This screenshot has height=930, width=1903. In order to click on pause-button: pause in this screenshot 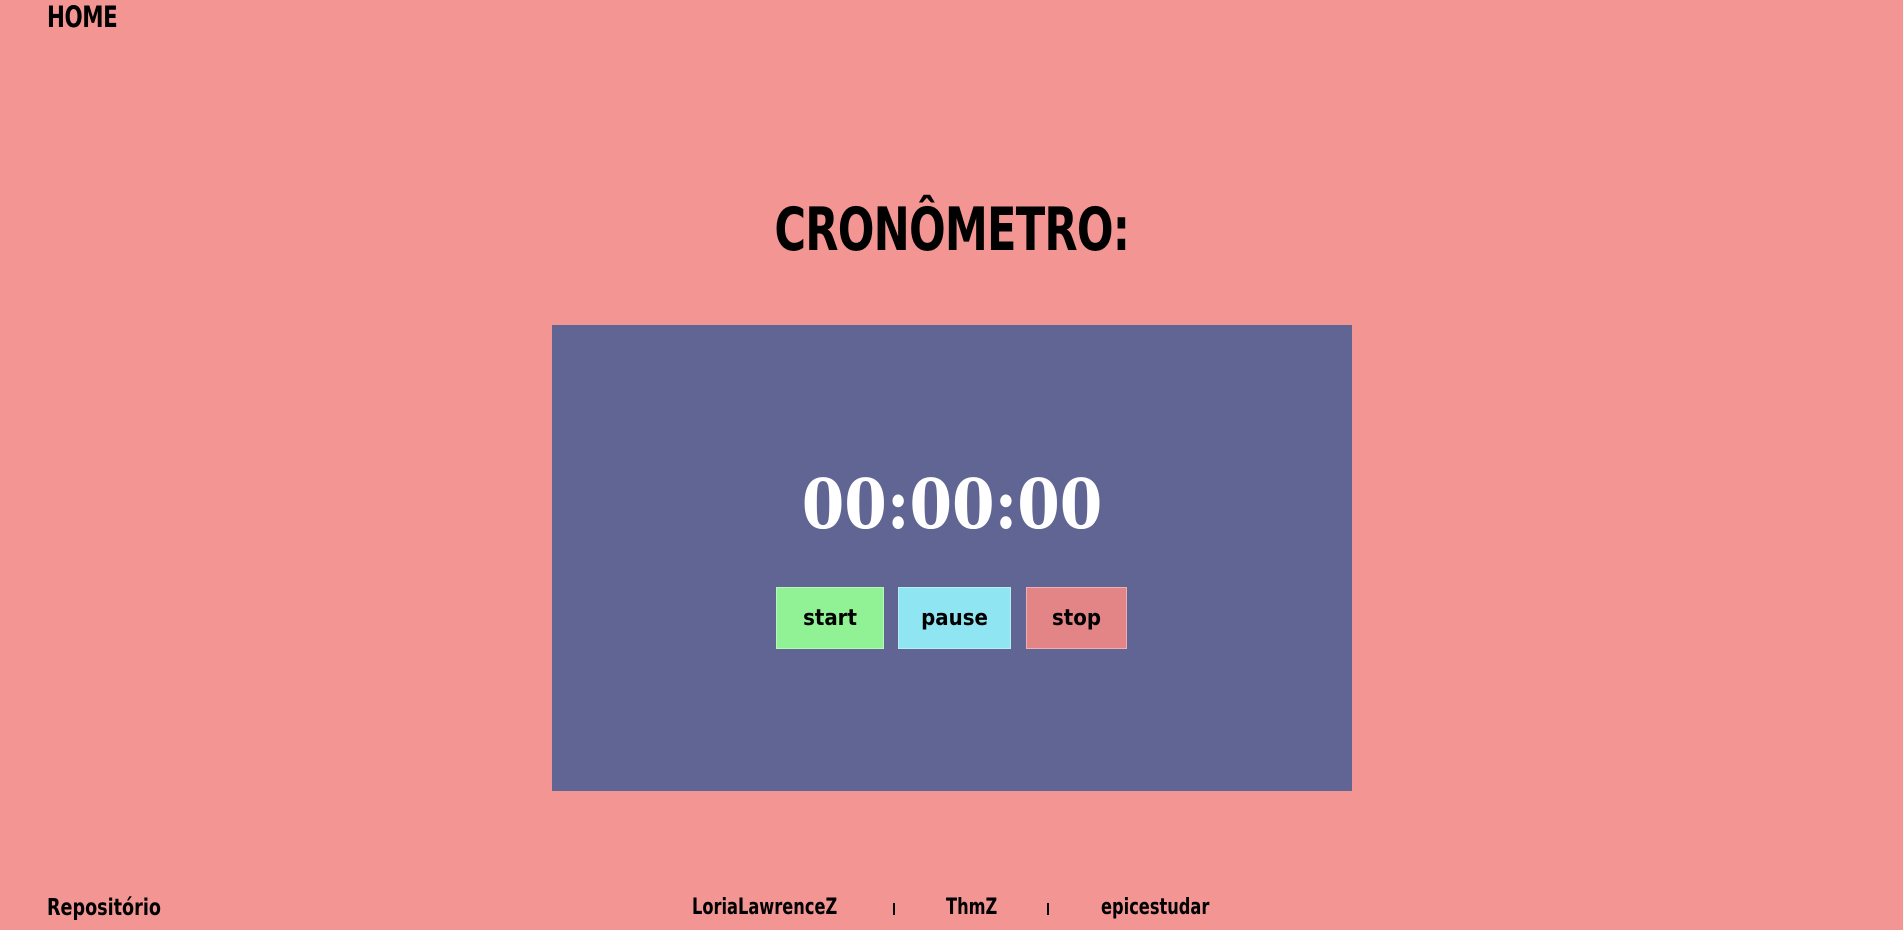, I will do `click(954, 618)`.